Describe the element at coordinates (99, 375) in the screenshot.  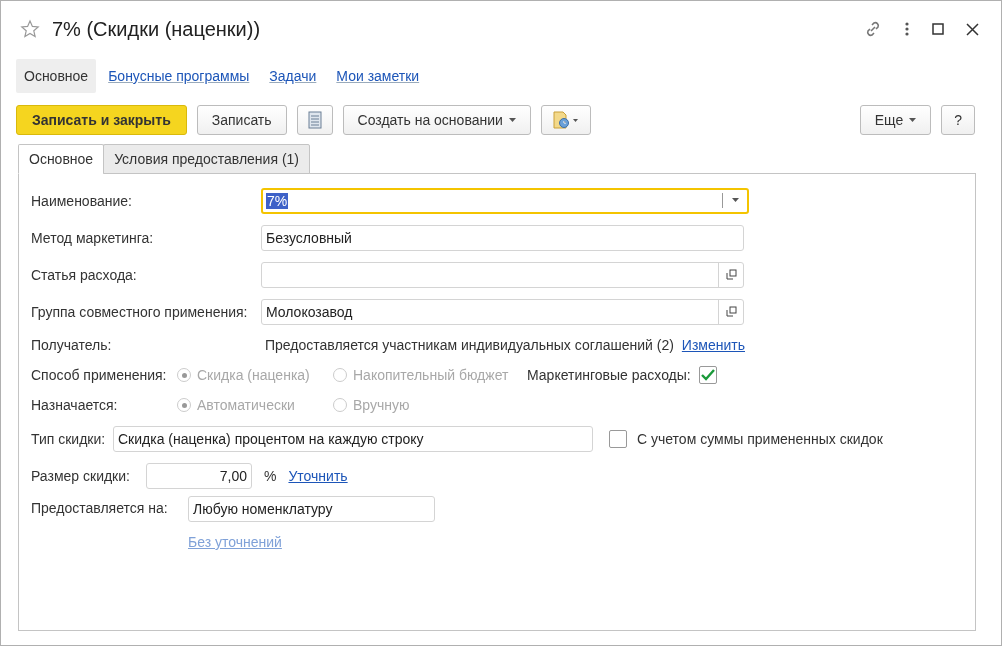
I see `field-label: Способ применения:` at that location.